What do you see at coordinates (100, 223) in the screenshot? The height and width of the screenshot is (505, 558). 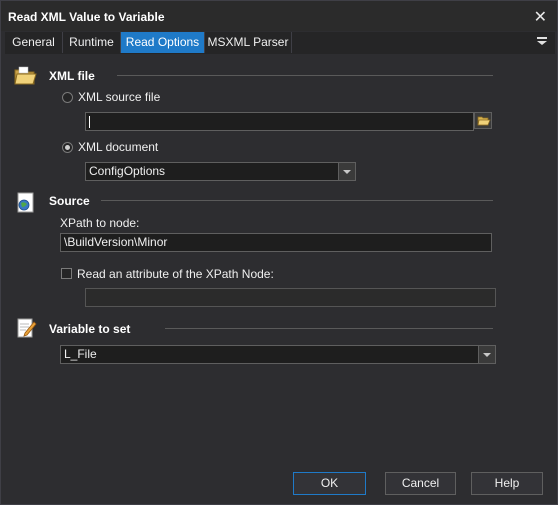 I see `xpath-label: XPath to node:` at bounding box center [100, 223].